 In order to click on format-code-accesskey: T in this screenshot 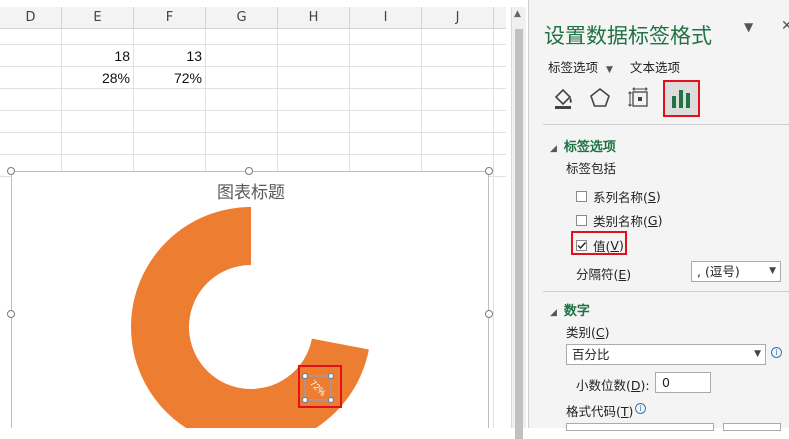, I will do `click(624, 411)`.